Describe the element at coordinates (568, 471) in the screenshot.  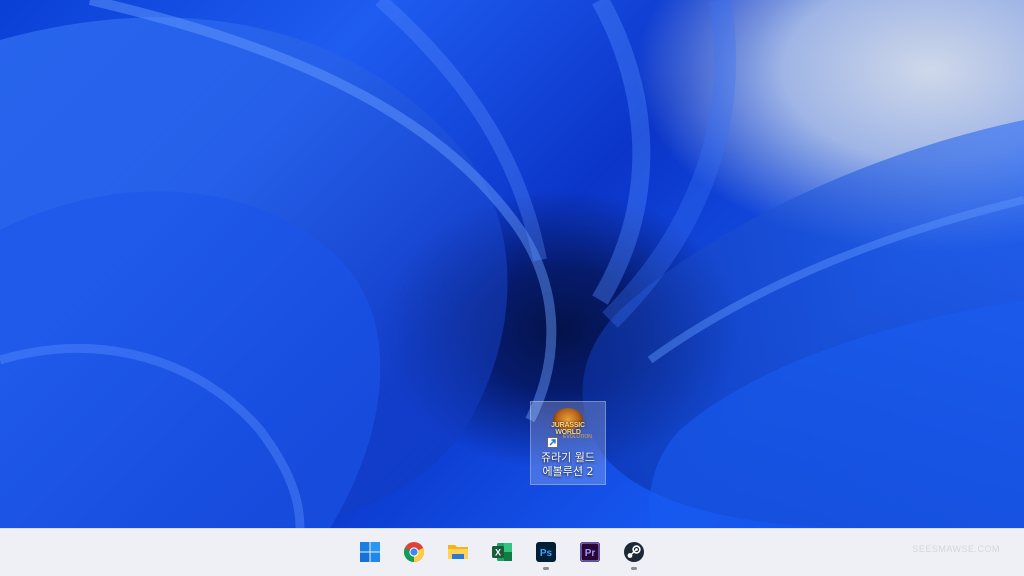
I see `shortcut-label-line2: 에볼루션 2` at that location.